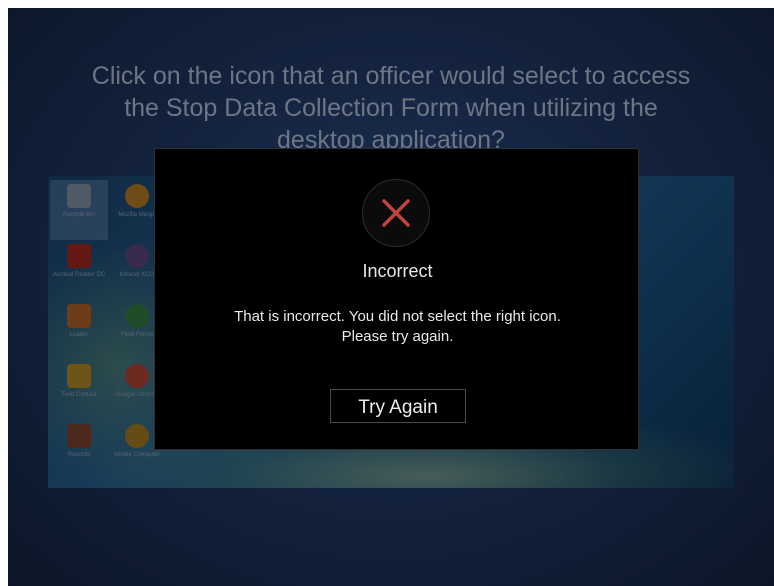  What do you see at coordinates (79, 210) in the screenshot?
I see `desktop-icon-recycle-bin: Recycle Bin` at bounding box center [79, 210].